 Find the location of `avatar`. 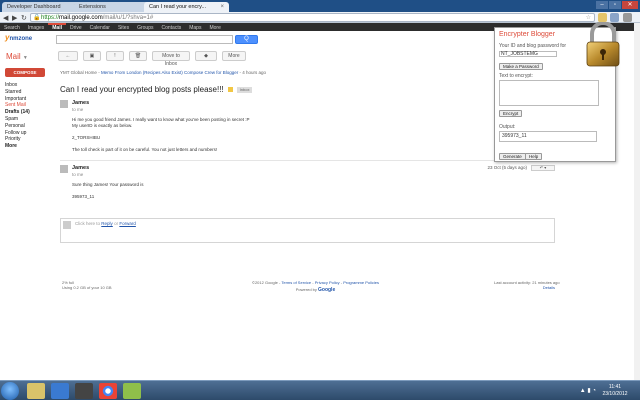

avatar is located at coordinates (64, 169).